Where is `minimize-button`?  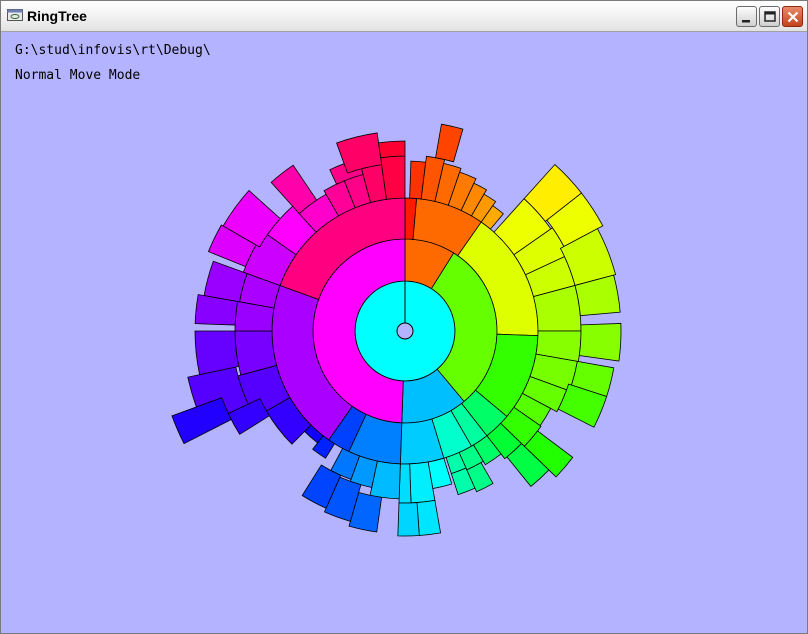 minimize-button is located at coordinates (746, 16).